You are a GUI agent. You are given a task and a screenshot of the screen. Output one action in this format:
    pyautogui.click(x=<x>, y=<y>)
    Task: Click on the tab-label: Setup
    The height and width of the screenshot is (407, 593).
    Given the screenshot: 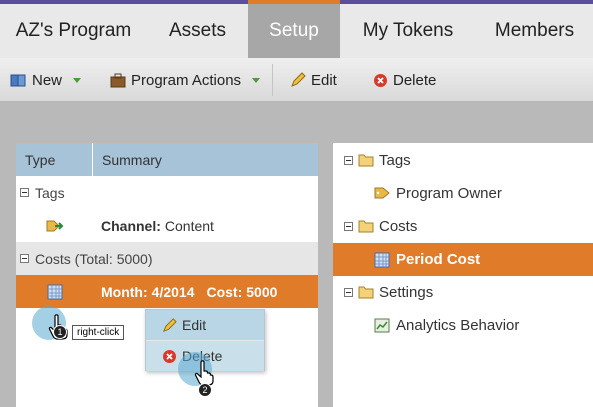 What is the action you would take?
    pyautogui.click(x=294, y=30)
    